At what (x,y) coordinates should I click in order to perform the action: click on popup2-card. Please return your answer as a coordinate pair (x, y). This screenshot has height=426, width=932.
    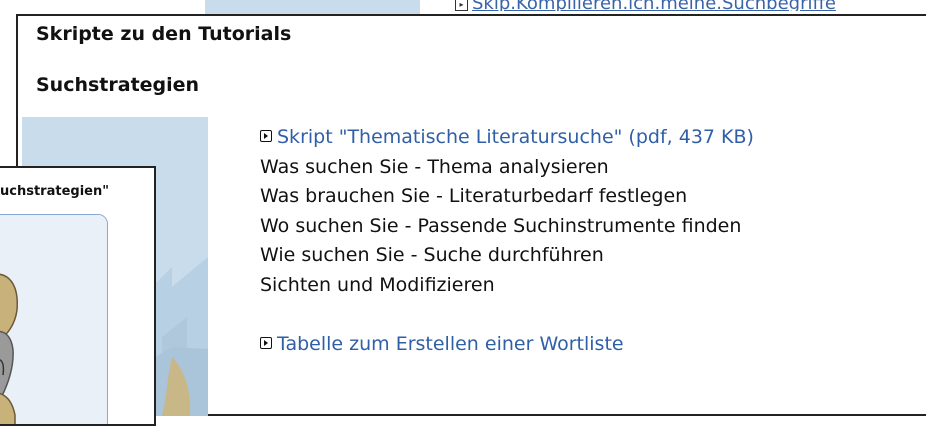
    Looking at the image, I should click on (54, 319).